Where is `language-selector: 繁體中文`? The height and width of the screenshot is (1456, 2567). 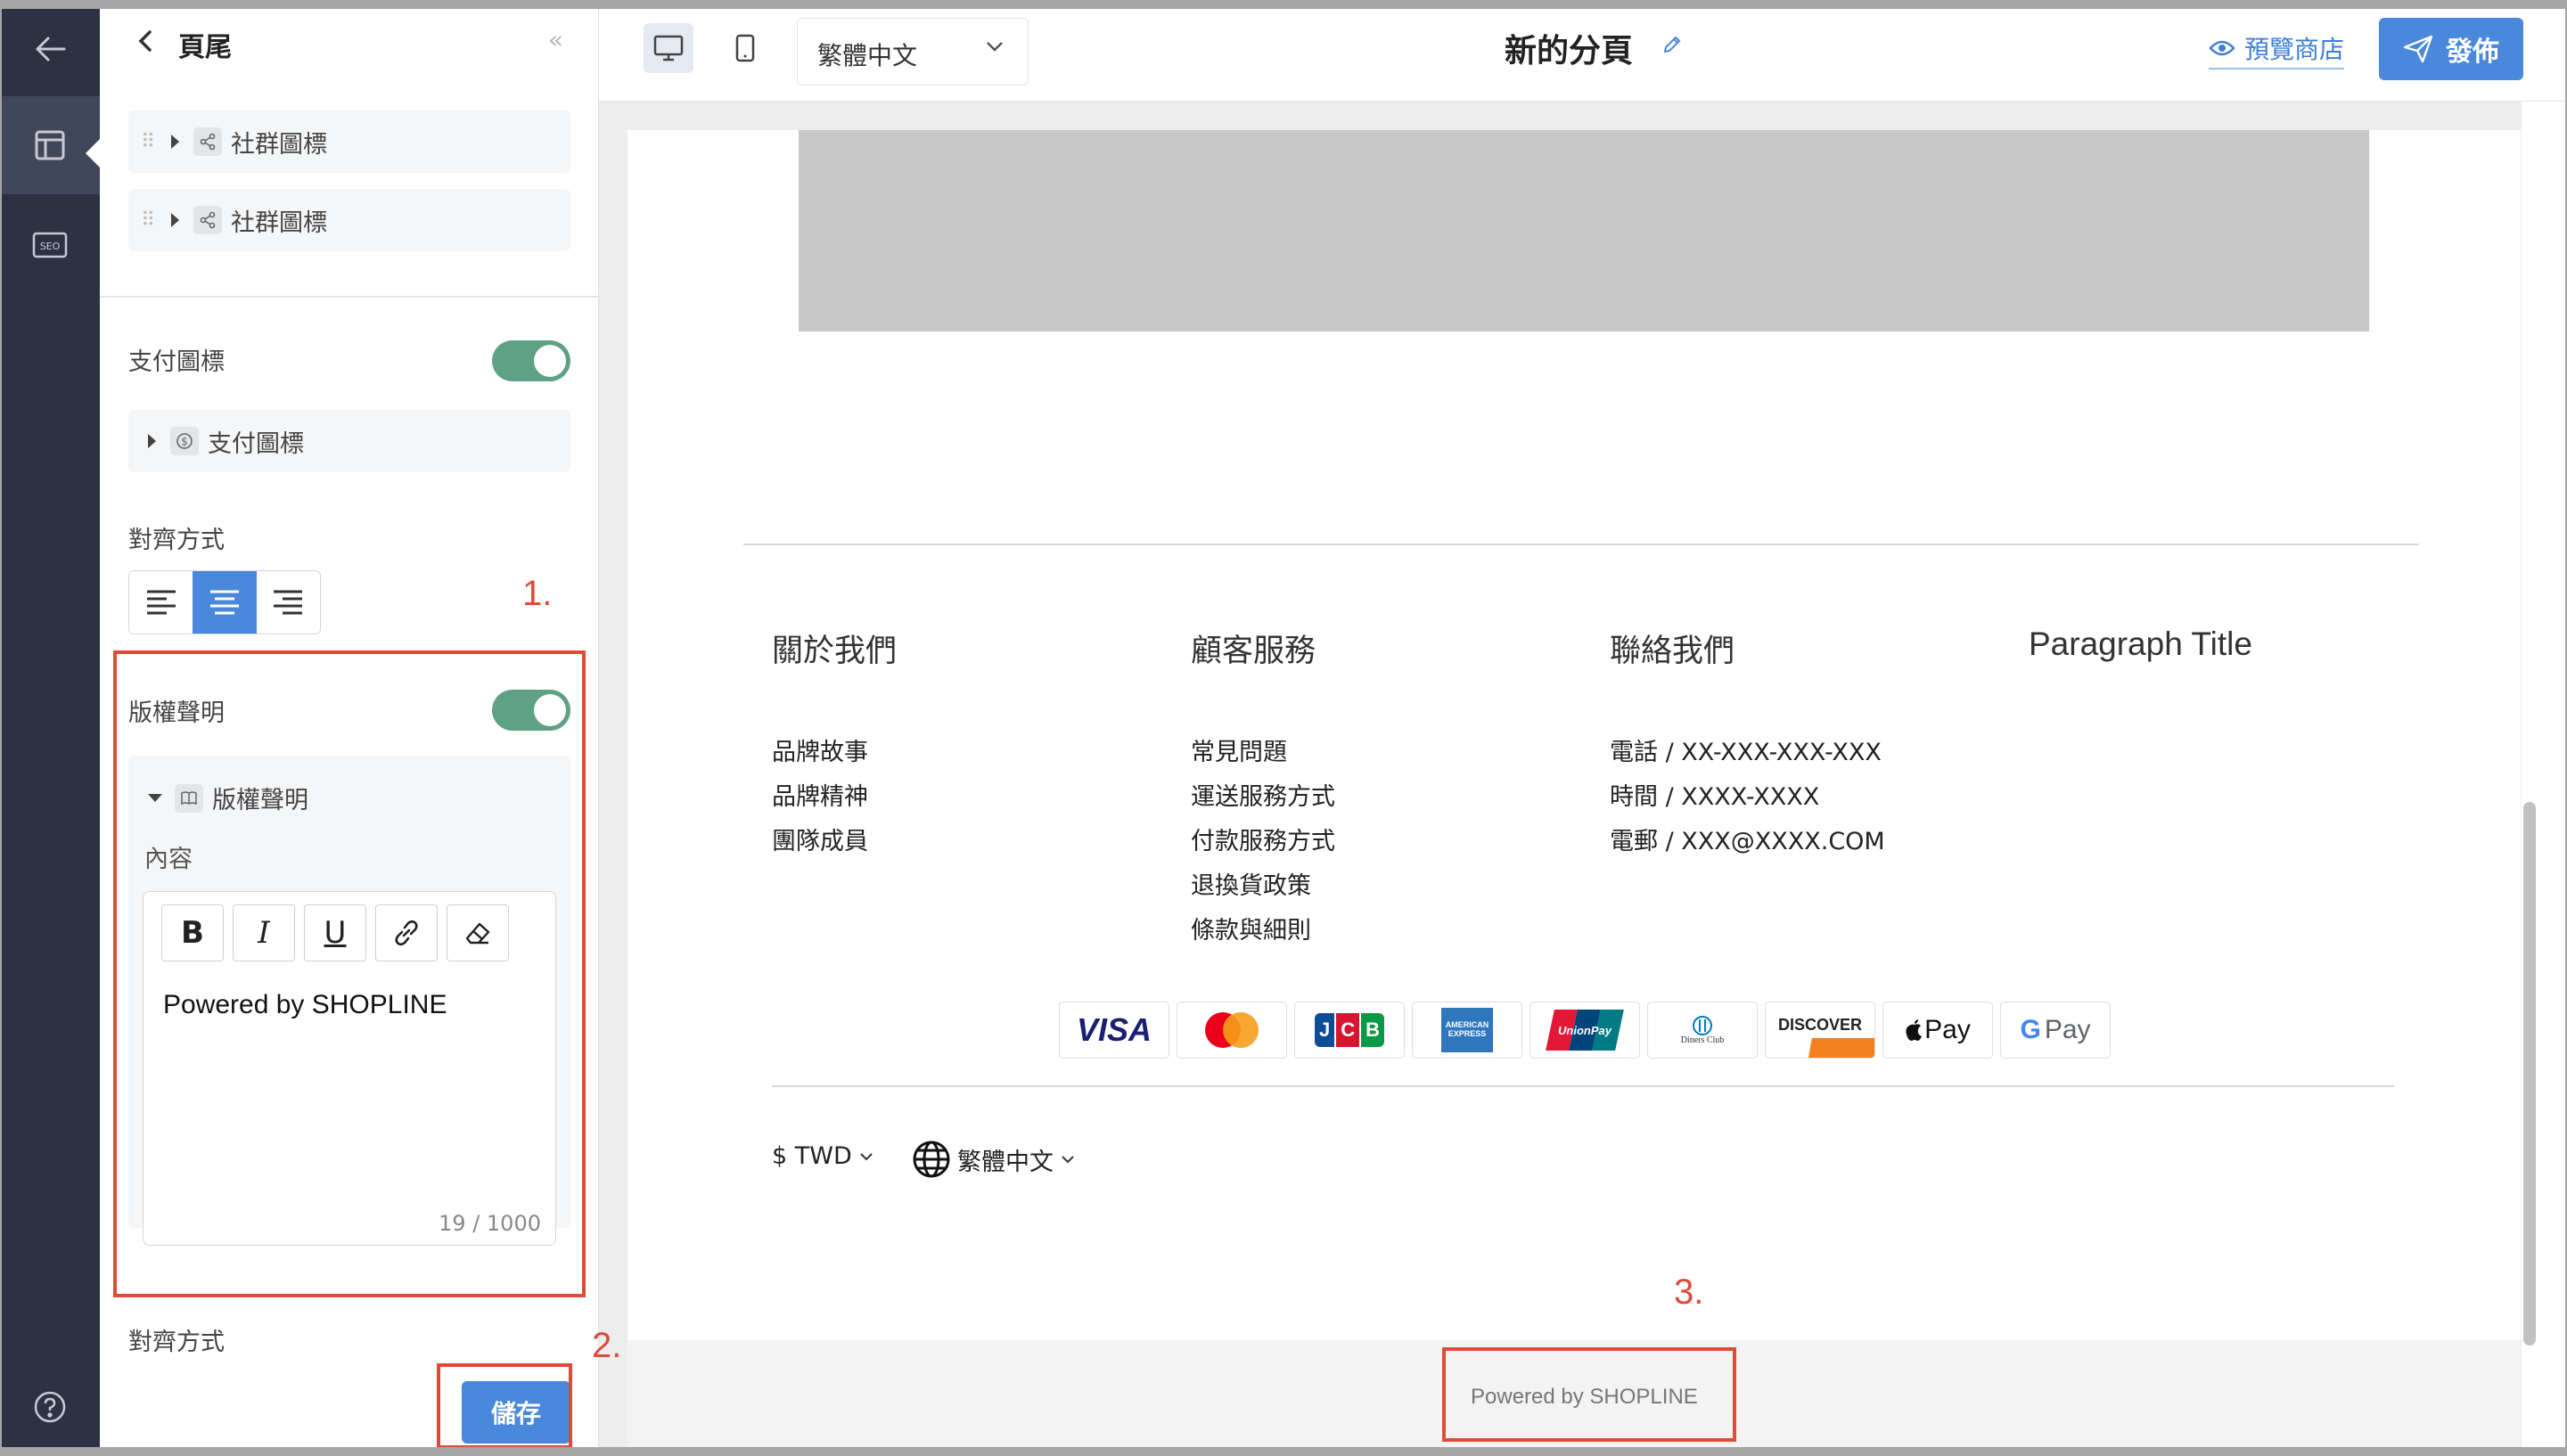 language-selector: 繁體中文 is located at coordinates (994, 1159).